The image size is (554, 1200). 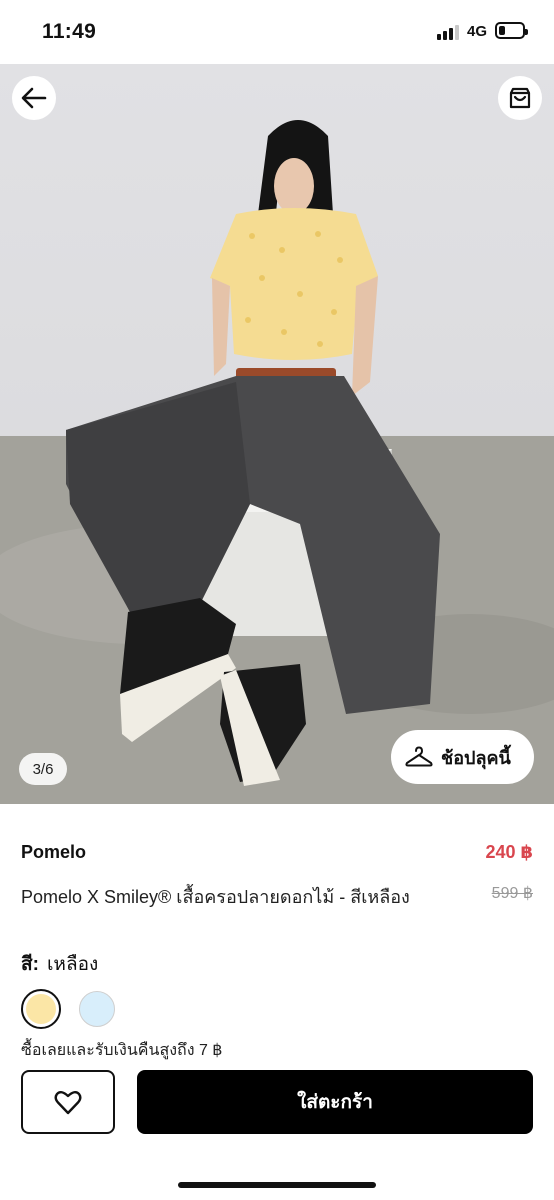 What do you see at coordinates (72, 964) in the screenshot?
I see `selected-color-name: เหลือง` at bounding box center [72, 964].